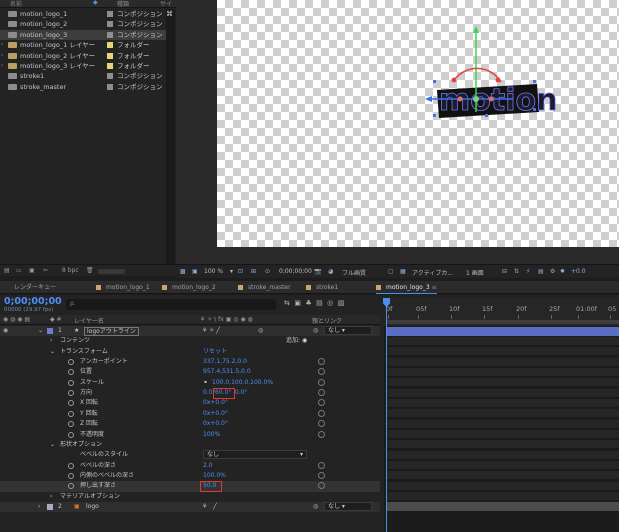 This screenshot has width=619, height=532. Describe the element at coordinates (190, 455) in the screenshot. I see `geometry-property-row: ベベルのスタイル なし ▾` at that location.